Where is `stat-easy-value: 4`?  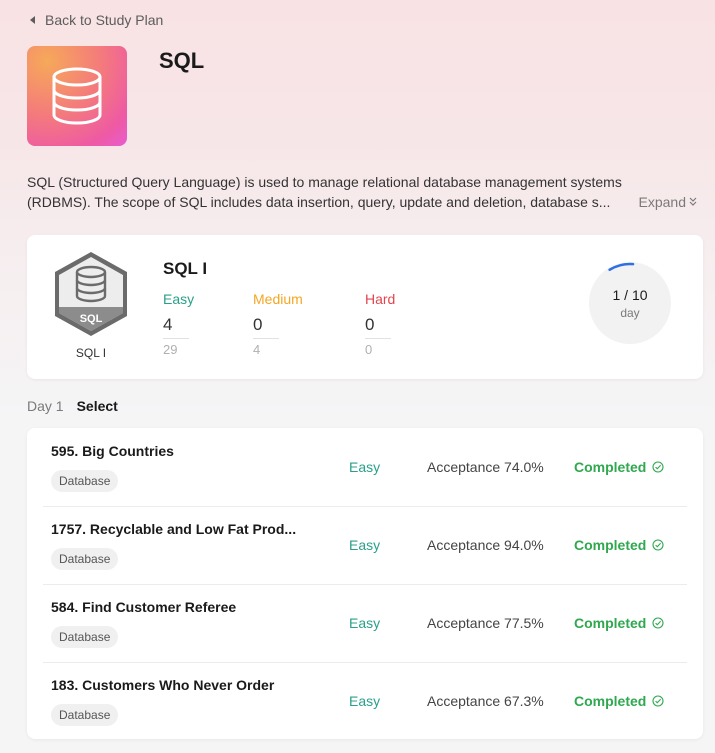 stat-easy-value: 4 is located at coordinates (176, 327).